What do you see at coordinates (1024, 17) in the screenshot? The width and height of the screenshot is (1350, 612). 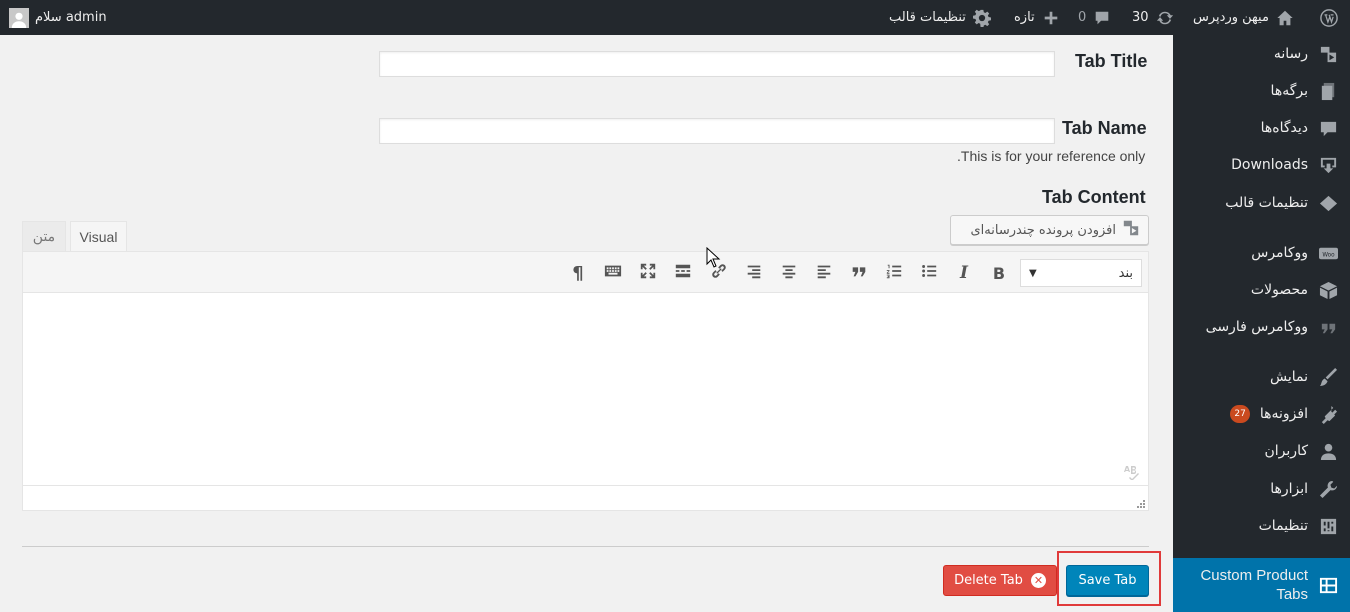 I see `new-label: تازه` at bounding box center [1024, 17].